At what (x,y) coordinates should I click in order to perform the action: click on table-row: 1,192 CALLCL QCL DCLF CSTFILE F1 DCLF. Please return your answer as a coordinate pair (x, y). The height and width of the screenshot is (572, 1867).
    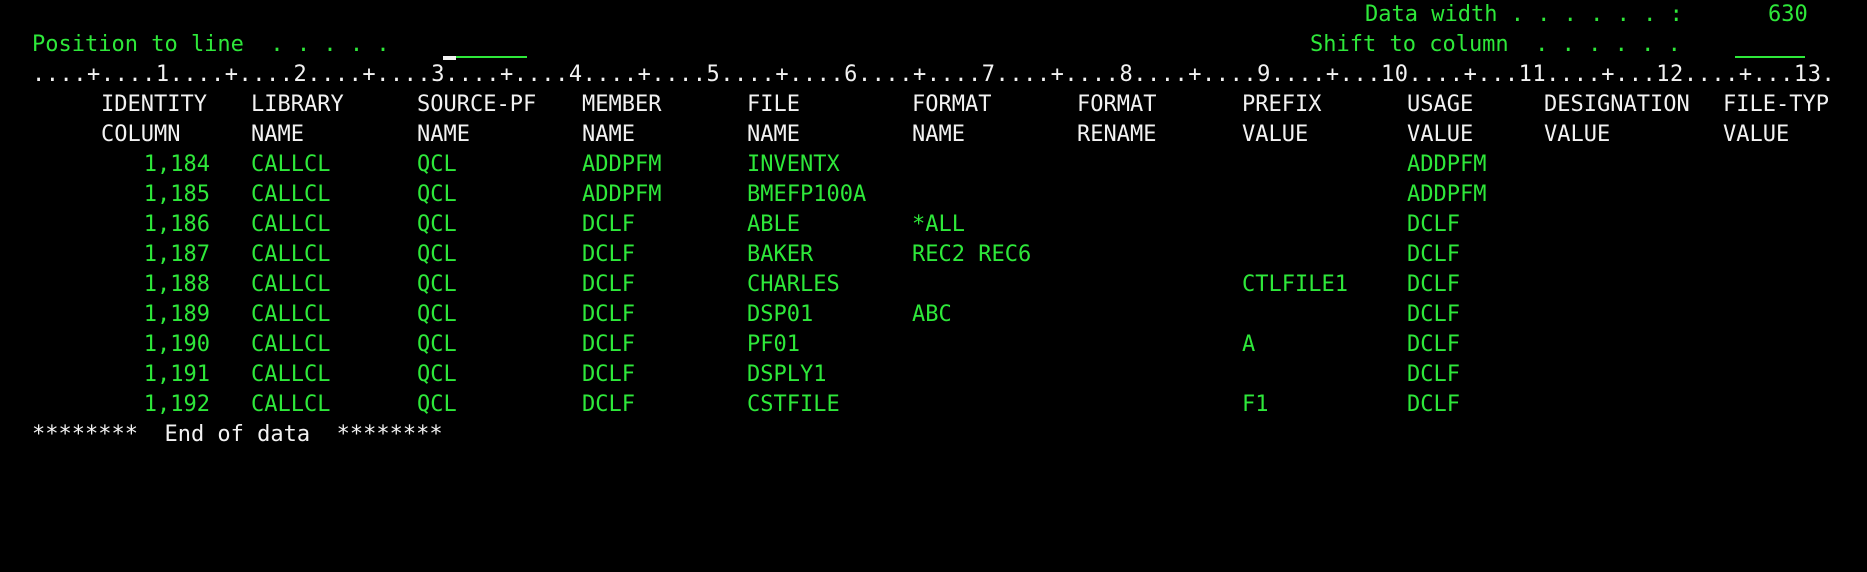
    Looking at the image, I should click on (933, 405).